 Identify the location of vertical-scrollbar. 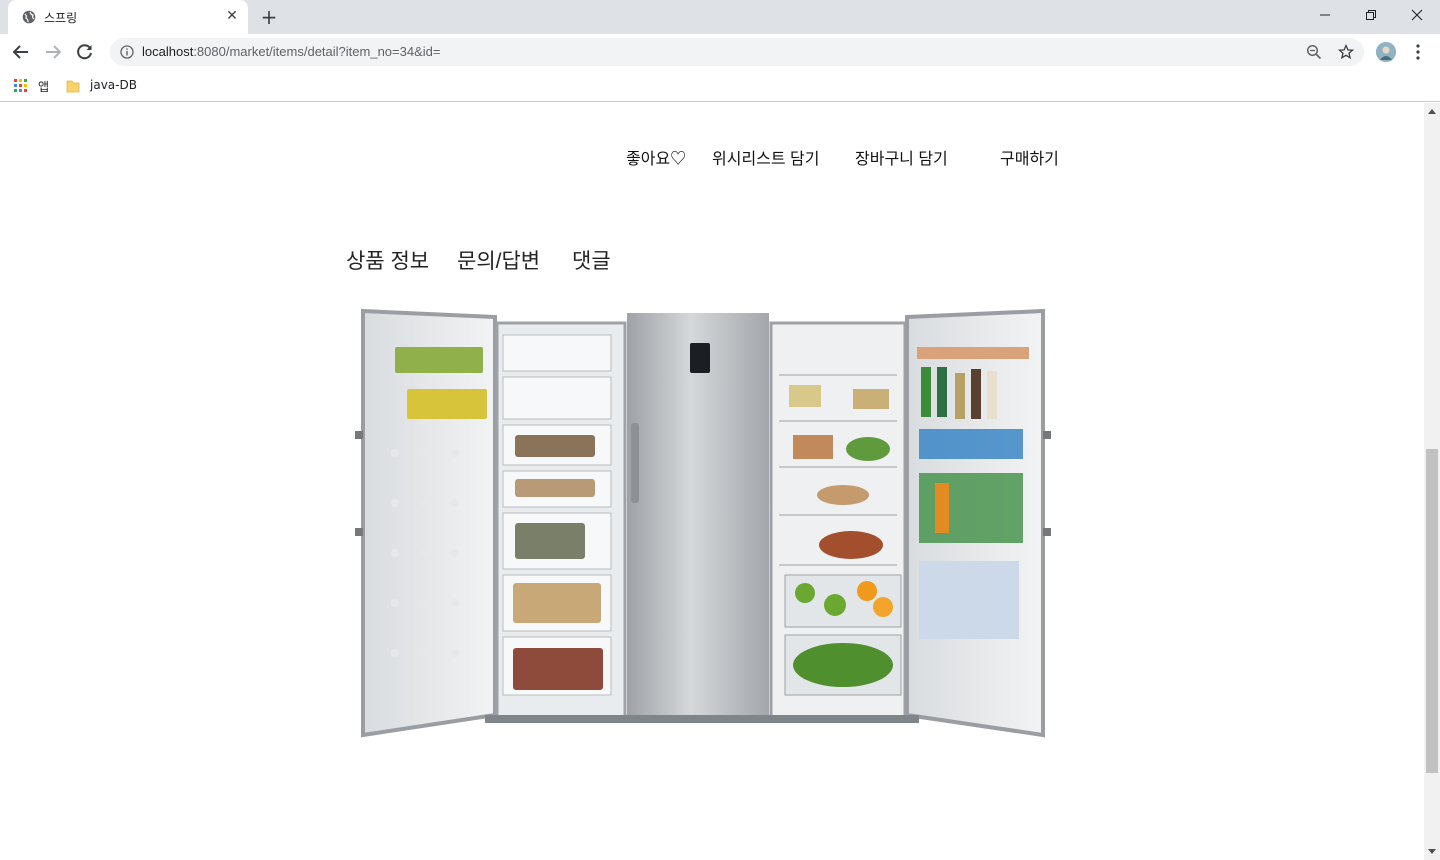
(1432, 481).